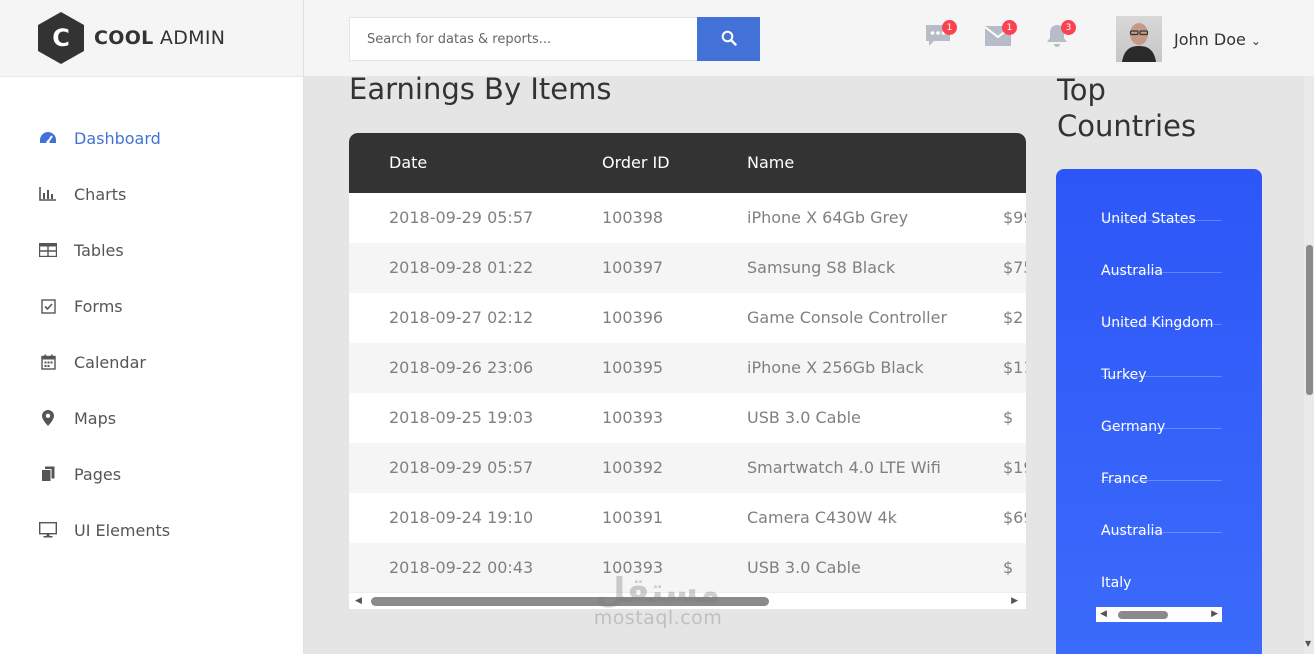 The image size is (1314, 654). Describe the element at coordinates (151, 250) in the screenshot. I see `sidebar-item-tables: Tables` at that location.